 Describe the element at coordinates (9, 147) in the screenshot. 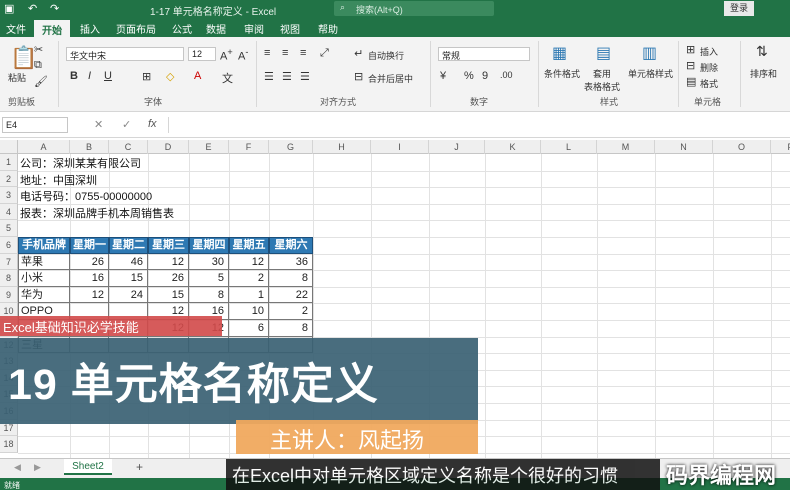

I see `select-all-corner` at that location.